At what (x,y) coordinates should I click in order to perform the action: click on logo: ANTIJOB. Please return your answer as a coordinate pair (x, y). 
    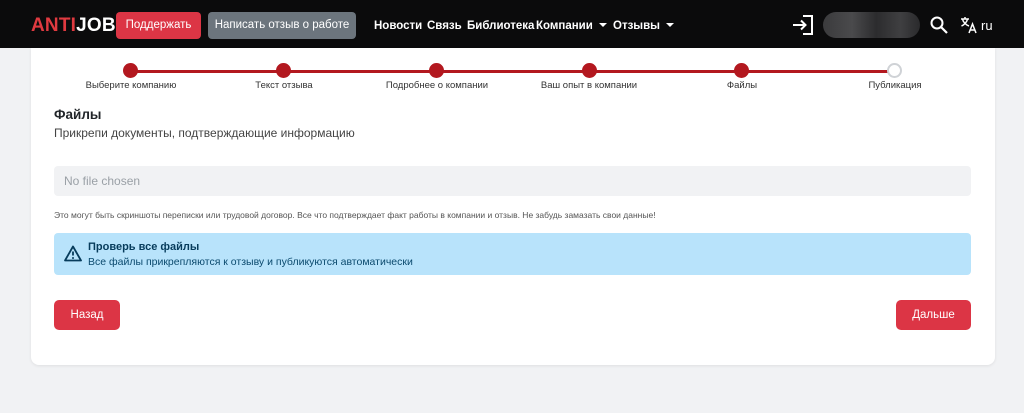
    Looking at the image, I should click on (73, 26).